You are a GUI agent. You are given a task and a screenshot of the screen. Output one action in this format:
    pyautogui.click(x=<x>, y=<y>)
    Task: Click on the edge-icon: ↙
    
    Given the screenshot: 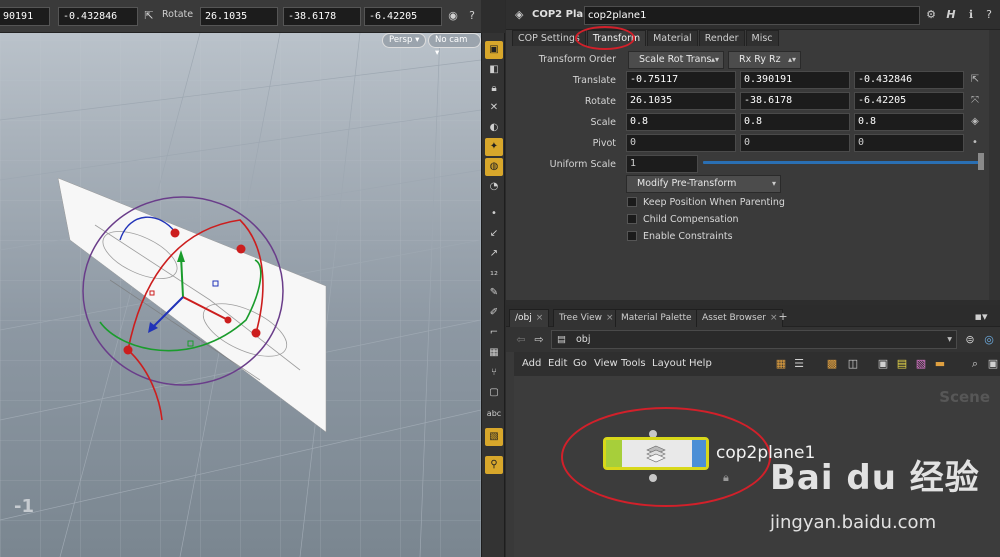 What is the action you would take?
    pyautogui.click(x=494, y=234)
    